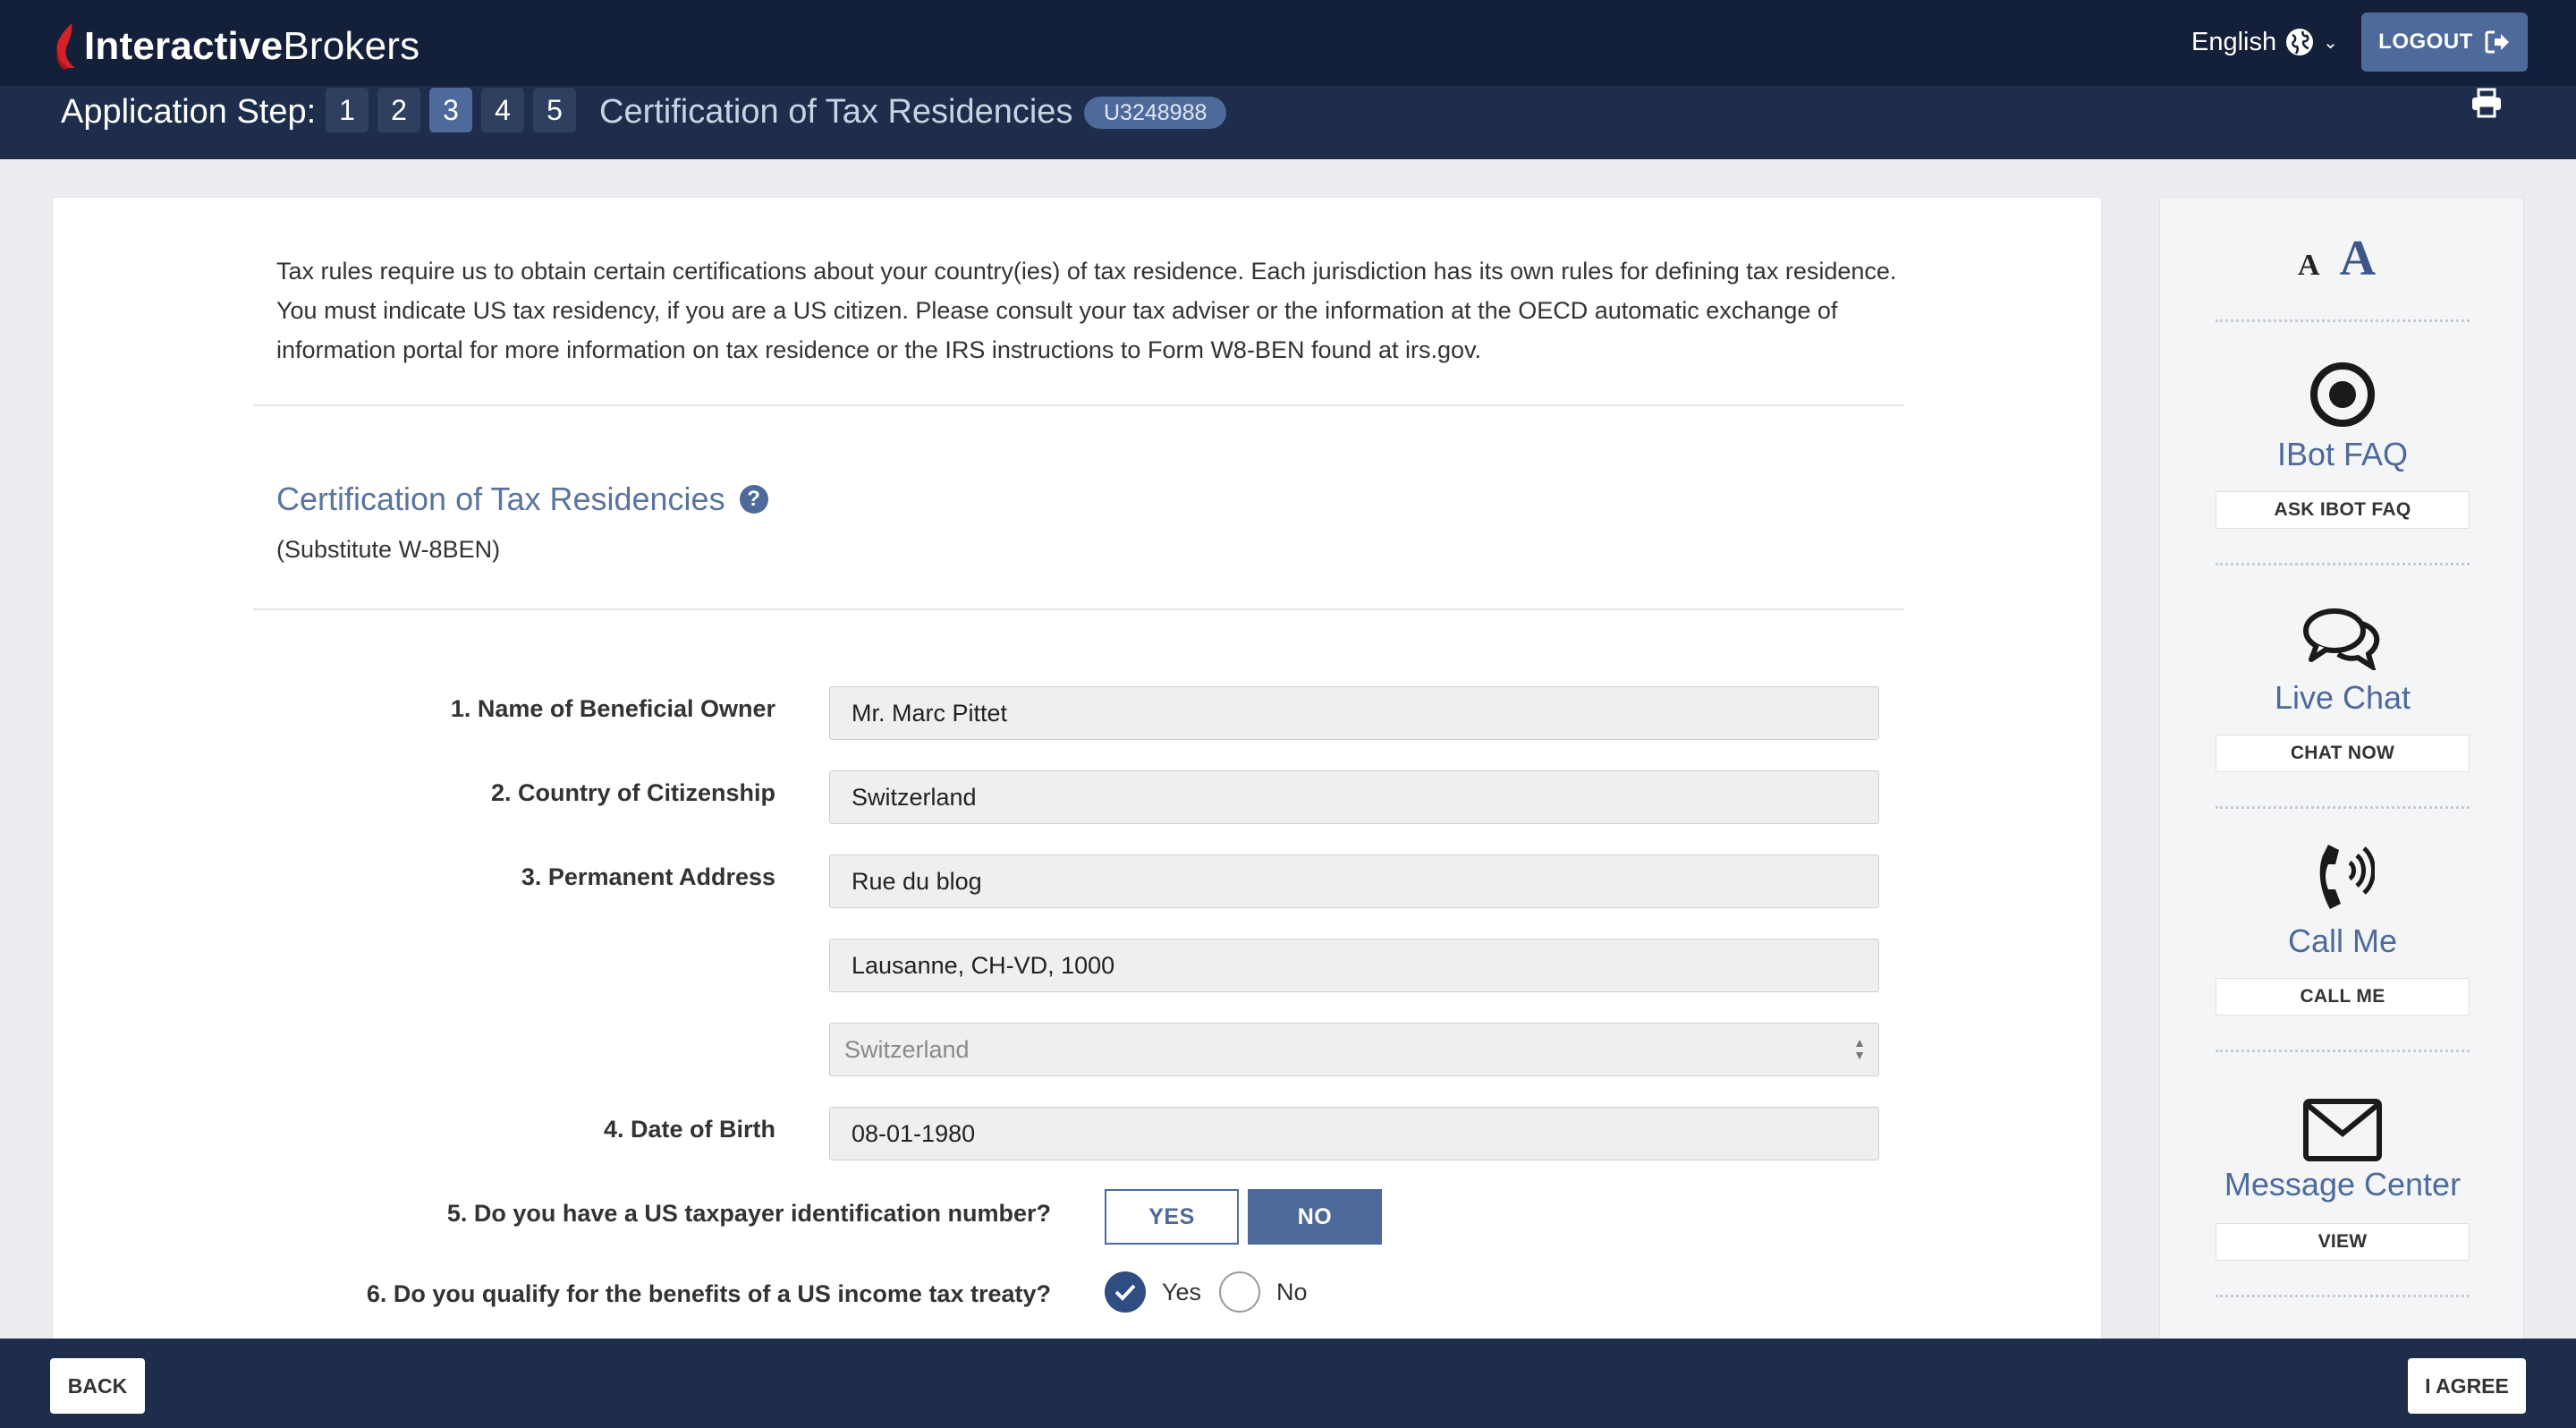 The height and width of the screenshot is (1428, 2576). What do you see at coordinates (189, 112) in the screenshot?
I see `application-step-label: Application Step:` at bounding box center [189, 112].